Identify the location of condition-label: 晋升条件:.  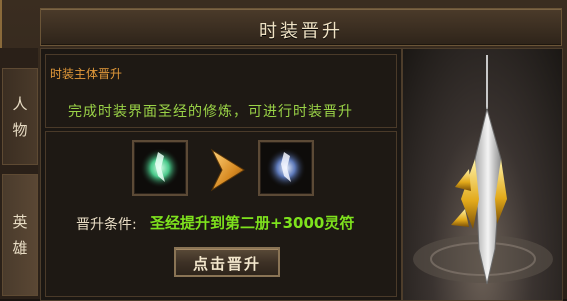
(106, 225).